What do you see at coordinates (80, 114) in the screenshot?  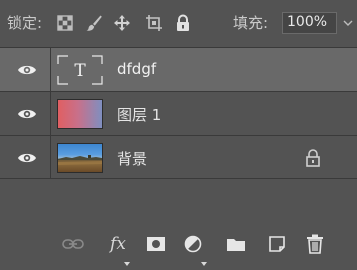 I see `gradient-layer-thumbnail` at bounding box center [80, 114].